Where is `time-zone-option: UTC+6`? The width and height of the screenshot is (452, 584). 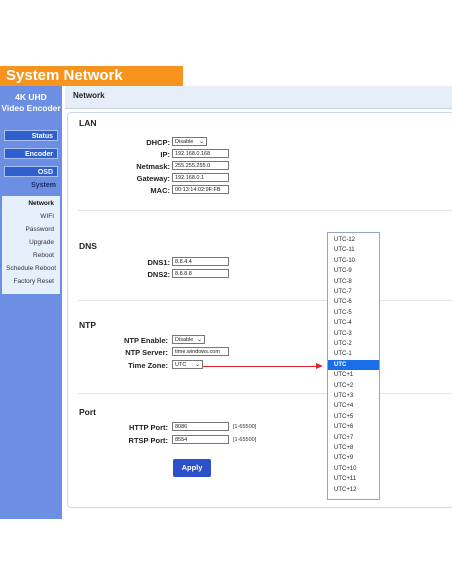 time-zone-option: UTC+6 is located at coordinates (353, 427).